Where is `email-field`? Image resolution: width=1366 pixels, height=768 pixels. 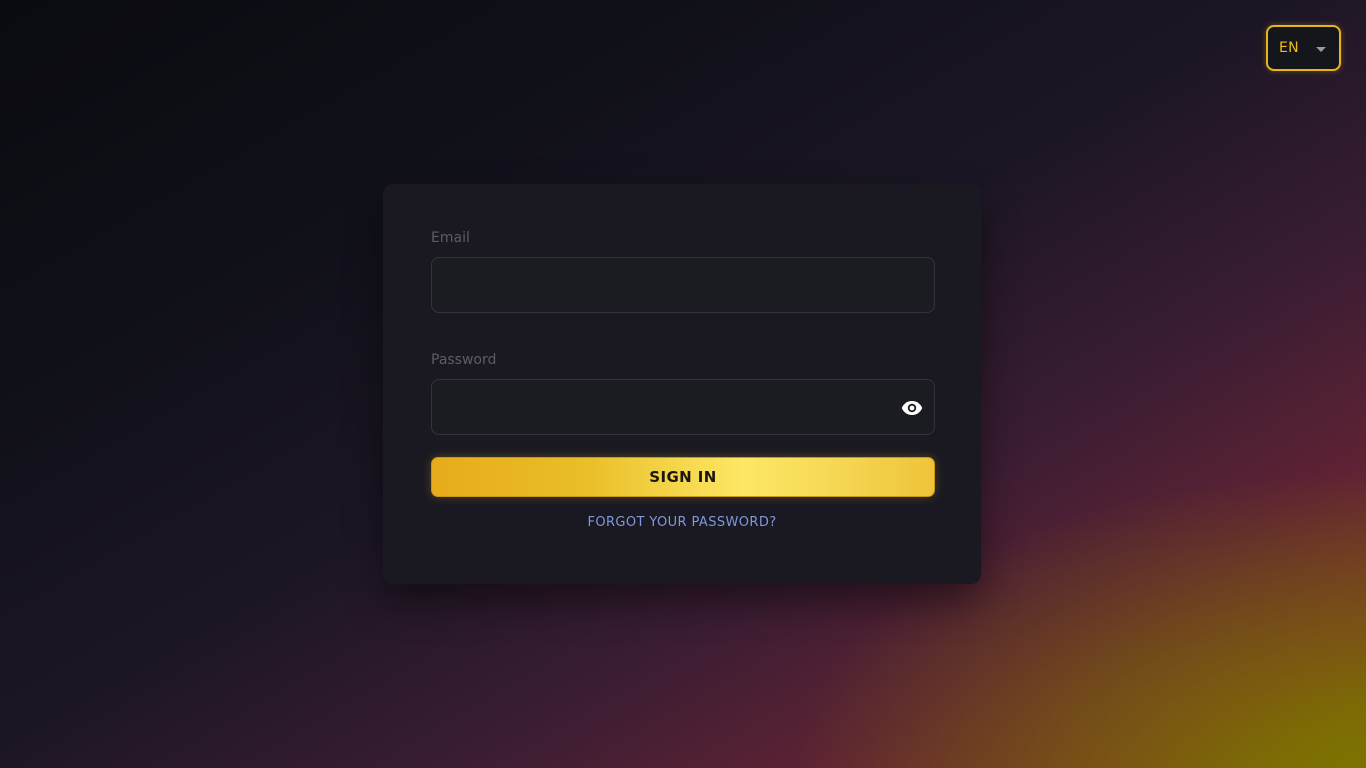
email-field is located at coordinates (683, 285).